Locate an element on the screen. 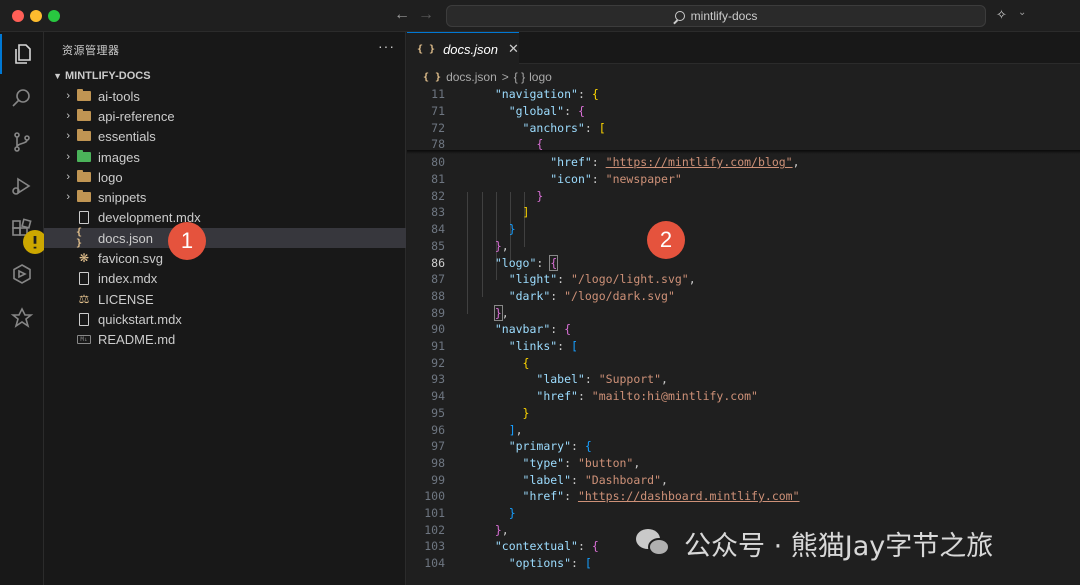  code-line: 90 "navbar": { is located at coordinates (501, 329).